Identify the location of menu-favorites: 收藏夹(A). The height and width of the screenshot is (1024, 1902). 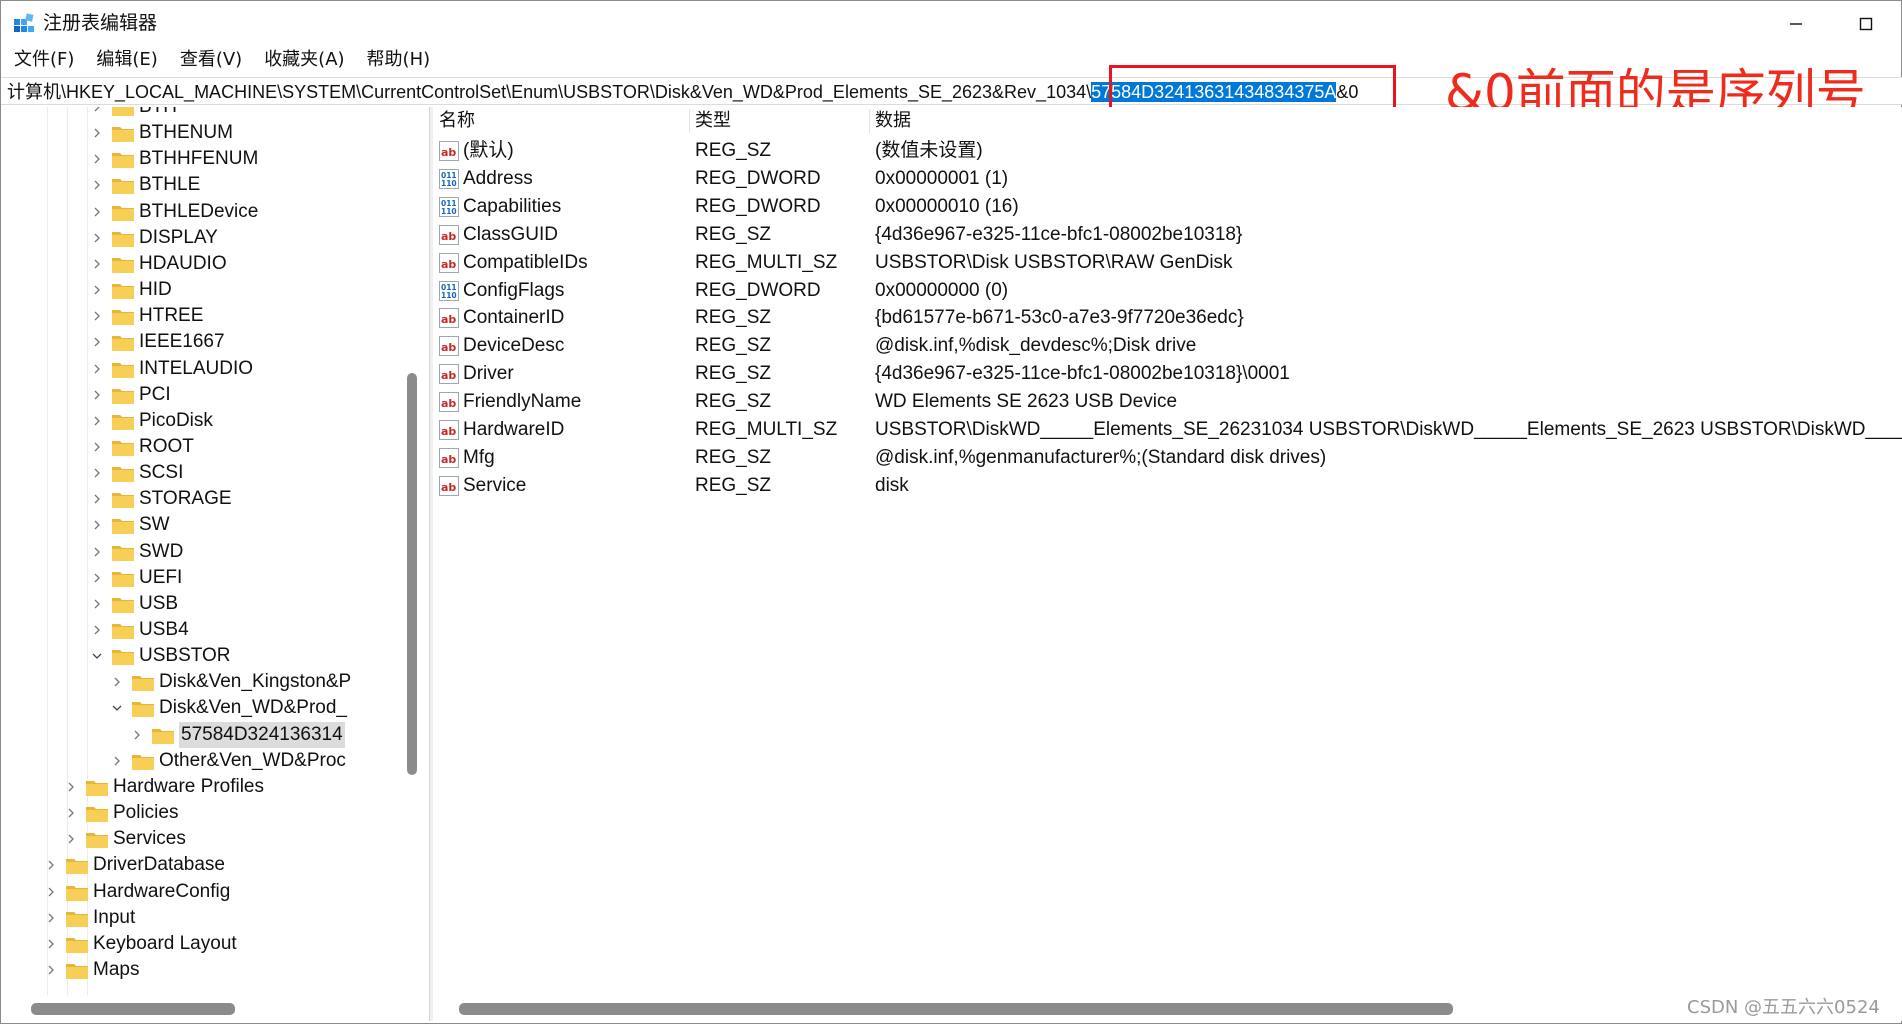
(304, 60).